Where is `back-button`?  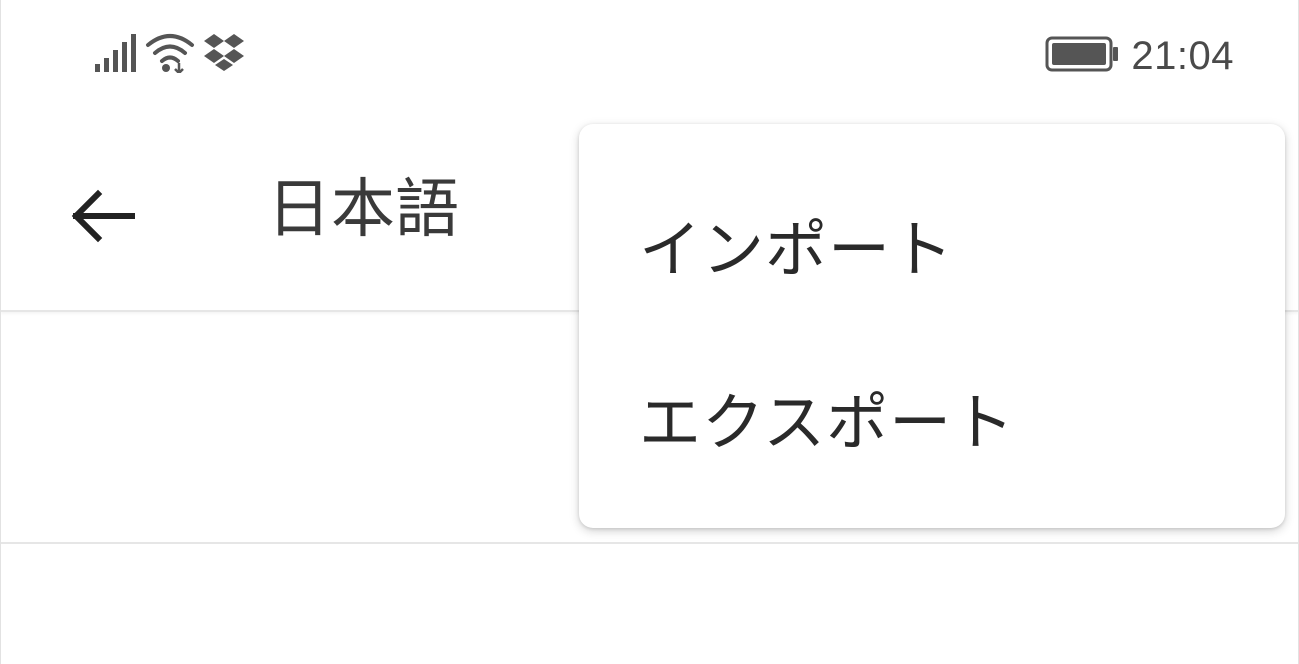
back-button is located at coordinates (103, 218).